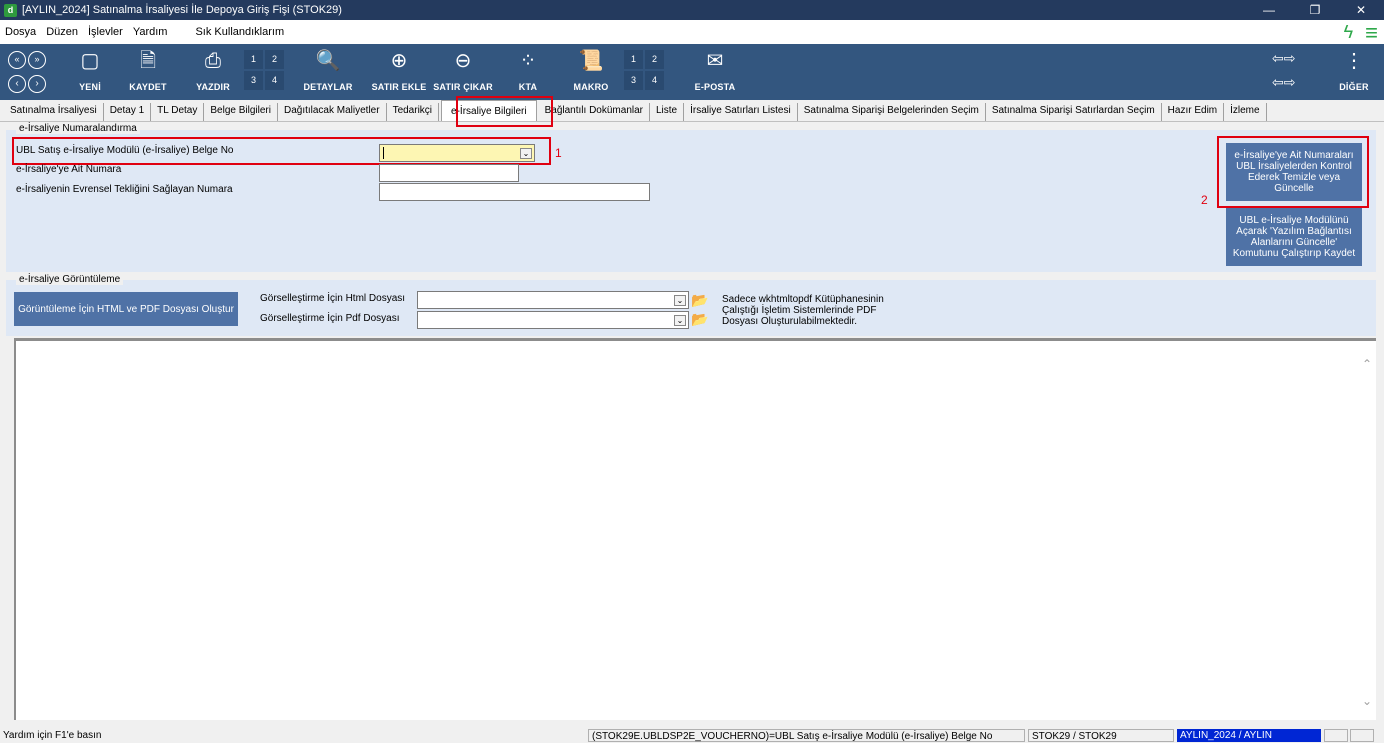 This screenshot has width=1384, height=743. Describe the element at coordinates (715, 61) in the screenshot. I see `envelope-icon: ✉` at that location.